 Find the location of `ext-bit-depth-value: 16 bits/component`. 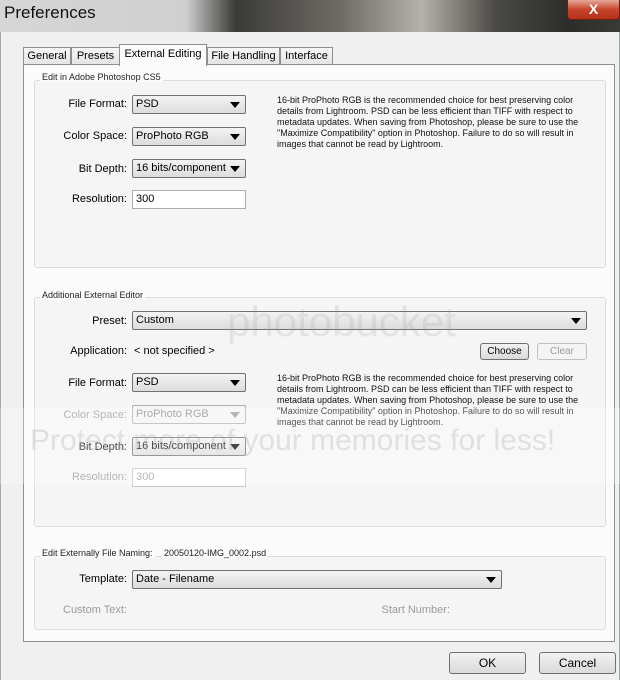

ext-bit-depth-value: 16 bits/component is located at coordinates (181, 446).